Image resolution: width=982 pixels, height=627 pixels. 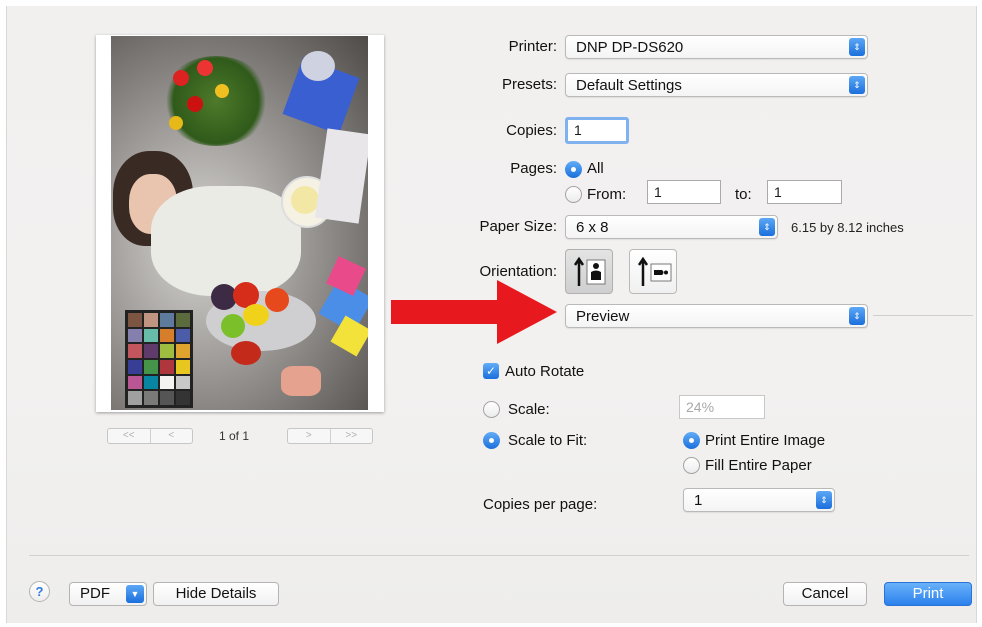 What do you see at coordinates (923, 315) in the screenshot?
I see `separator-line` at bounding box center [923, 315].